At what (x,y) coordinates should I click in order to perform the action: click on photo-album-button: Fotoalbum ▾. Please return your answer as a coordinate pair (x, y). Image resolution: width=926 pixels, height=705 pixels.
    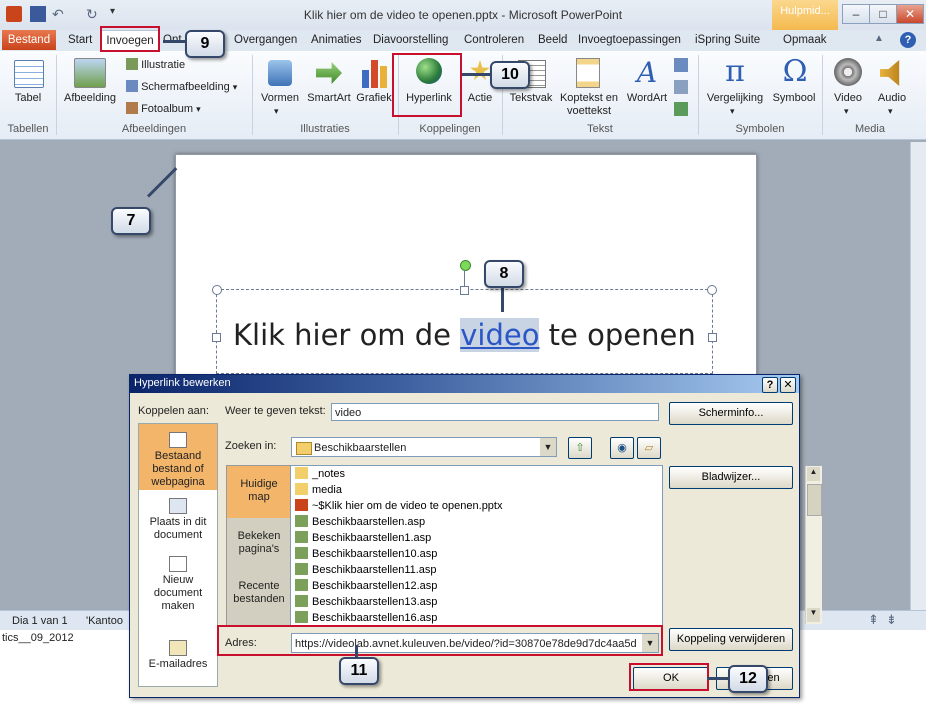
    Looking at the image, I should click on (163, 110).